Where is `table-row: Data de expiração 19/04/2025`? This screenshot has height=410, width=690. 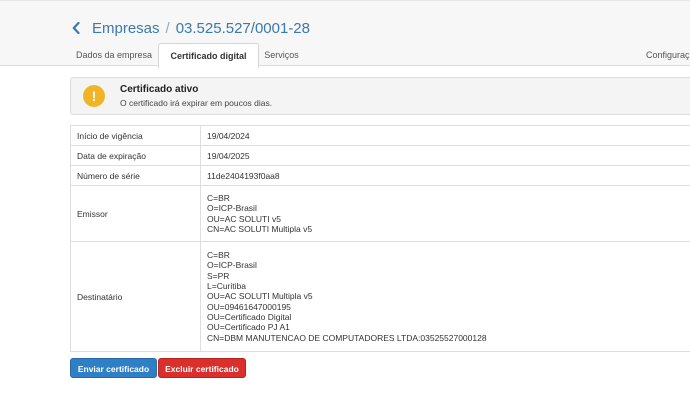 table-row: Data de expiração 19/04/2025 is located at coordinates (380, 155).